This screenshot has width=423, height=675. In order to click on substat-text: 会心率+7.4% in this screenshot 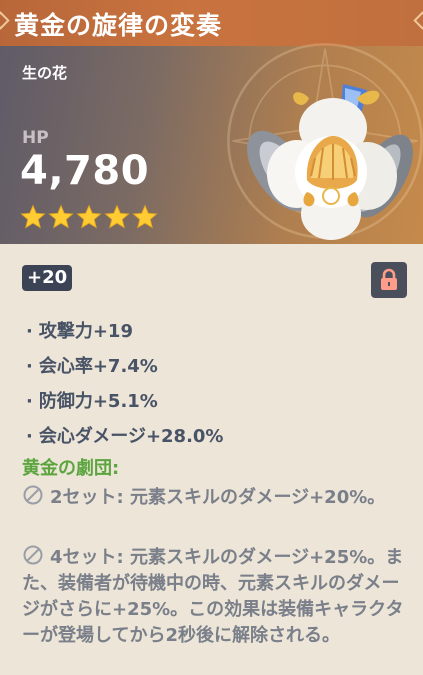, I will do `click(98, 366)`.